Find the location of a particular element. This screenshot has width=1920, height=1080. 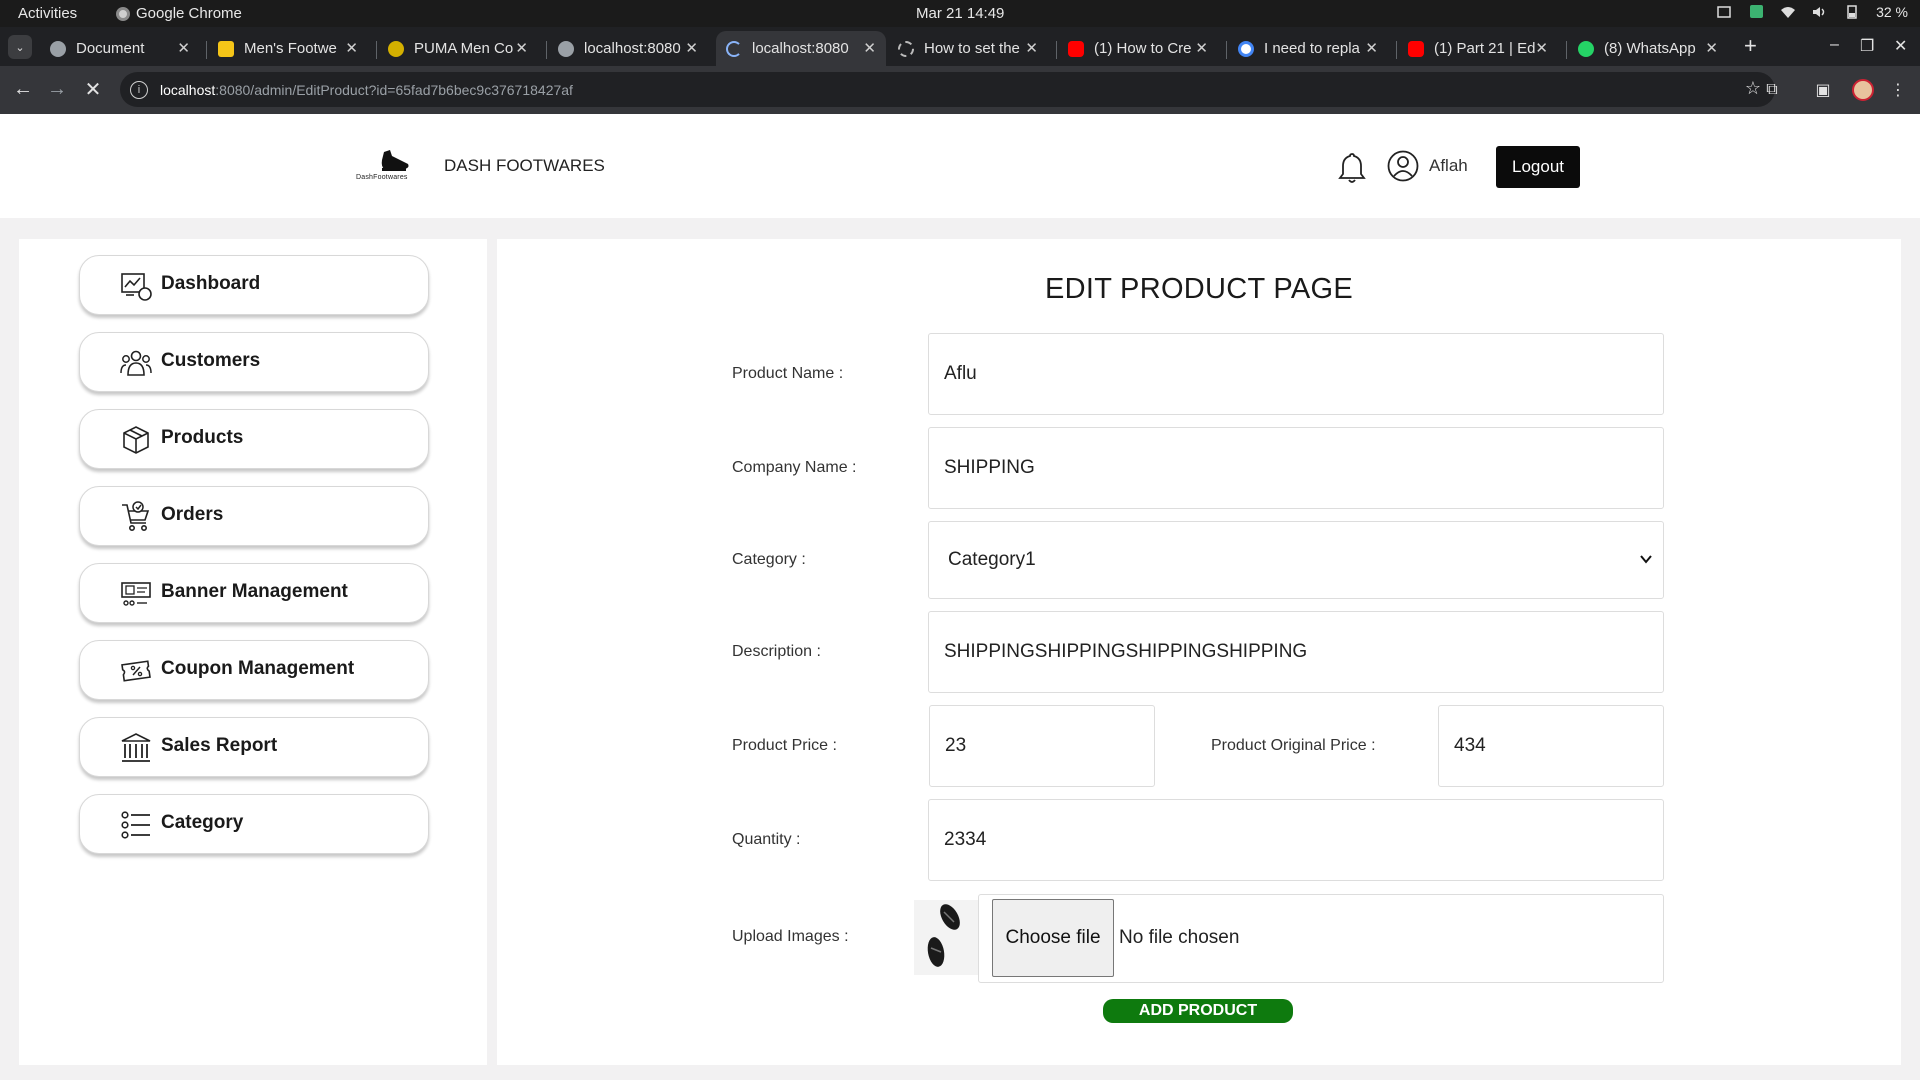

globe-icon is located at coordinates (58, 48).